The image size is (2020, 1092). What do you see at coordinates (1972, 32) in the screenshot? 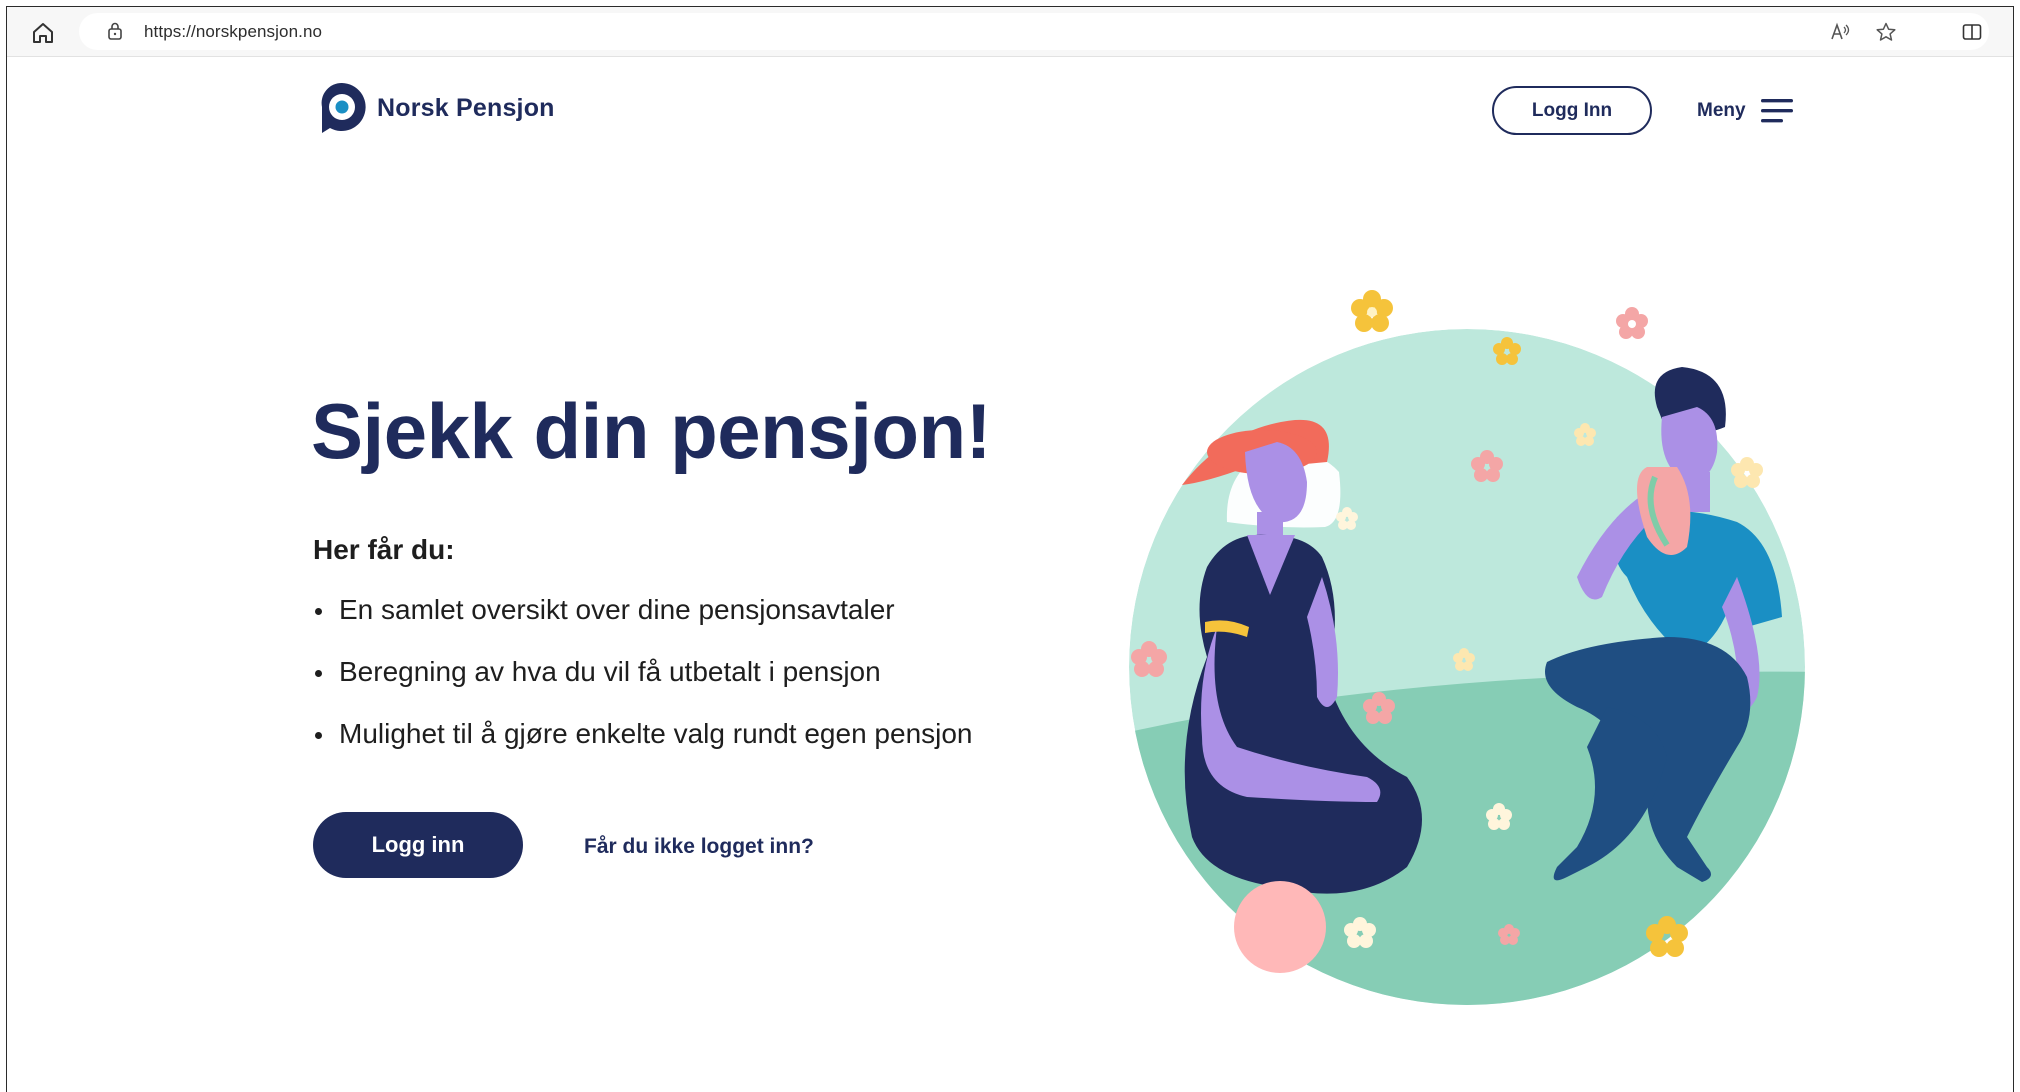
I see `split-screen-icon` at bounding box center [1972, 32].